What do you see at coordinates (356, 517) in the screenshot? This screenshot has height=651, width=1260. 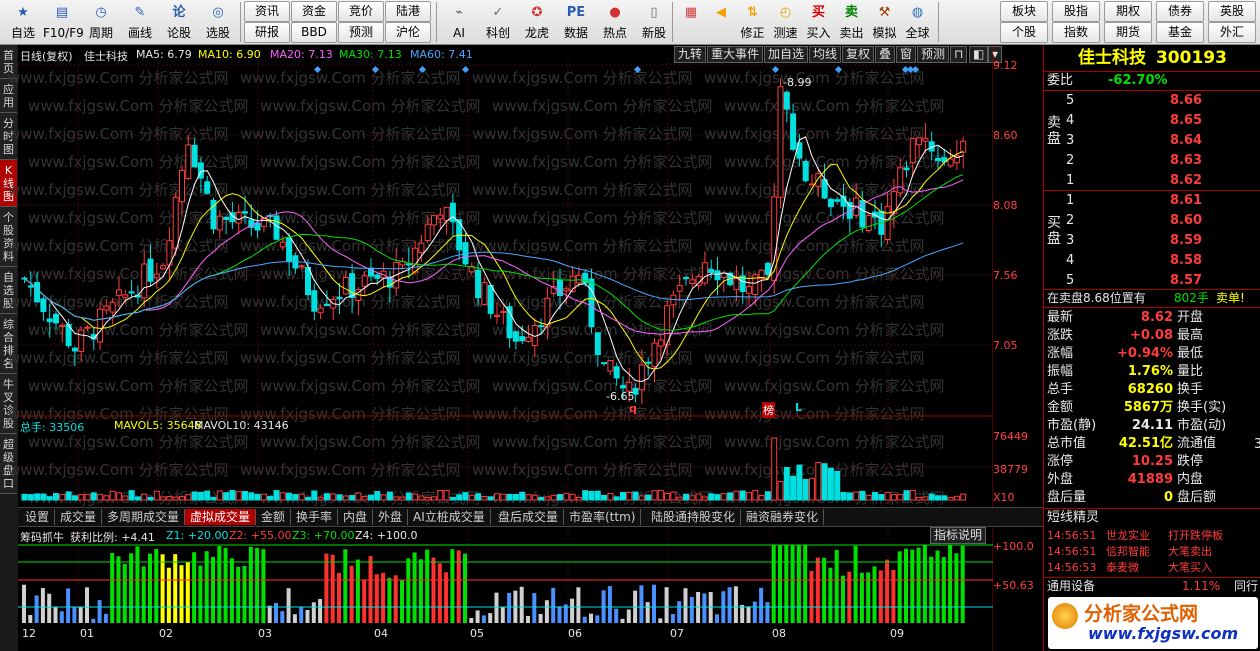 I see `indicator-tab-6: 内盘` at bounding box center [356, 517].